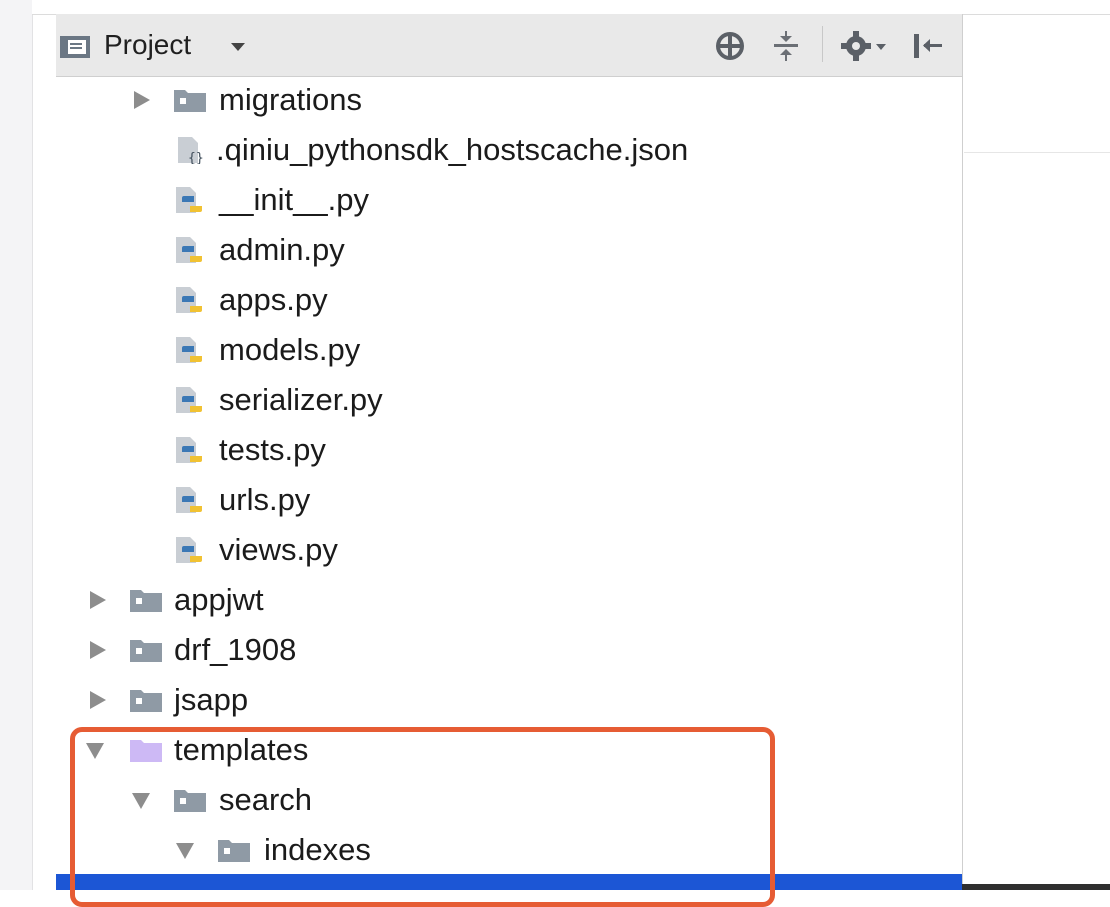 Image resolution: width=1110 pixels, height=907 pixels. What do you see at coordinates (864, 46) in the screenshot?
I see `settings-gear-icon` at bounding box center [864, 46].